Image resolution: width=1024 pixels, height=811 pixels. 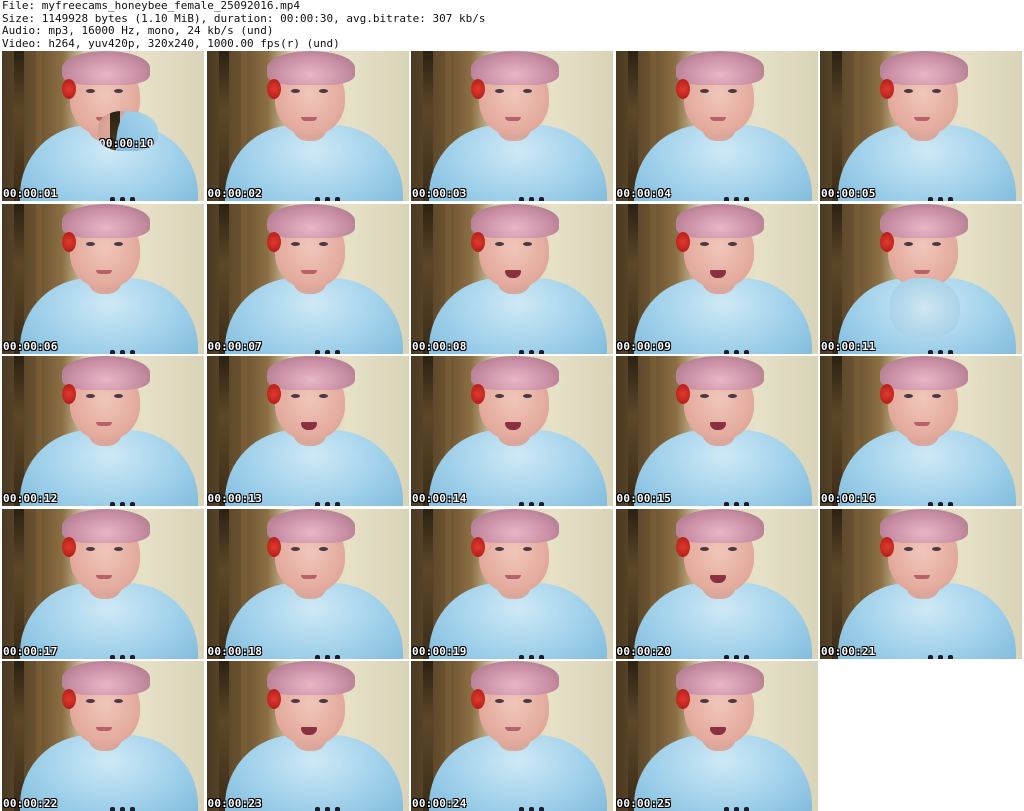 What do you see at coordinates (30, 498) in the screenshot?
I see `timestamp-label: 00:00:12` at bounding box center [30, 498].